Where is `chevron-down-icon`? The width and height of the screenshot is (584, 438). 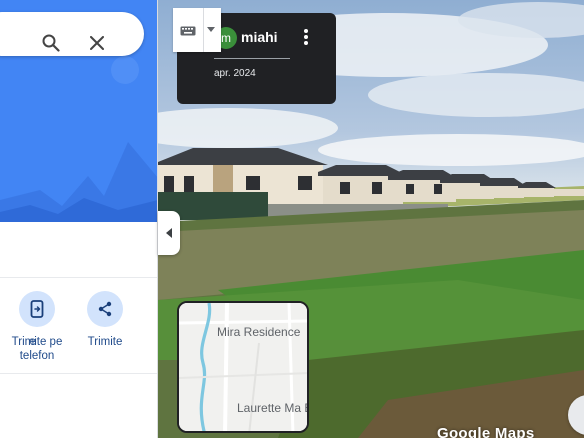
chevron-down-icon is located at coordinates (211, 29).